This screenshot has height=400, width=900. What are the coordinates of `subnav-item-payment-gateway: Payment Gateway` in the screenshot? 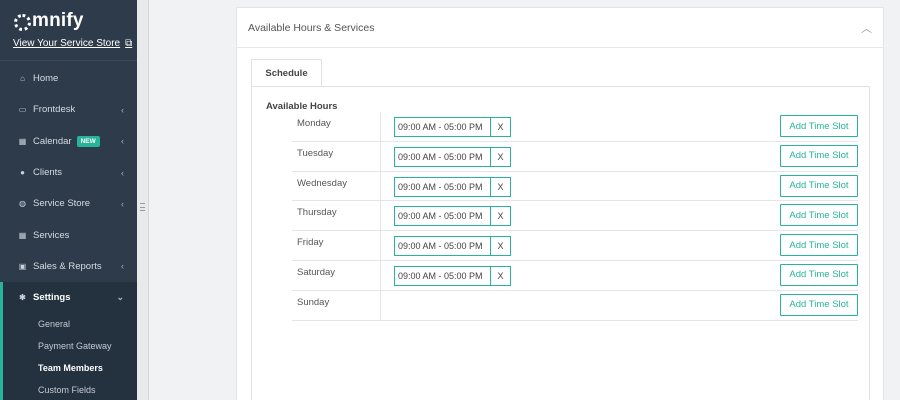 It's located at (70, 346).